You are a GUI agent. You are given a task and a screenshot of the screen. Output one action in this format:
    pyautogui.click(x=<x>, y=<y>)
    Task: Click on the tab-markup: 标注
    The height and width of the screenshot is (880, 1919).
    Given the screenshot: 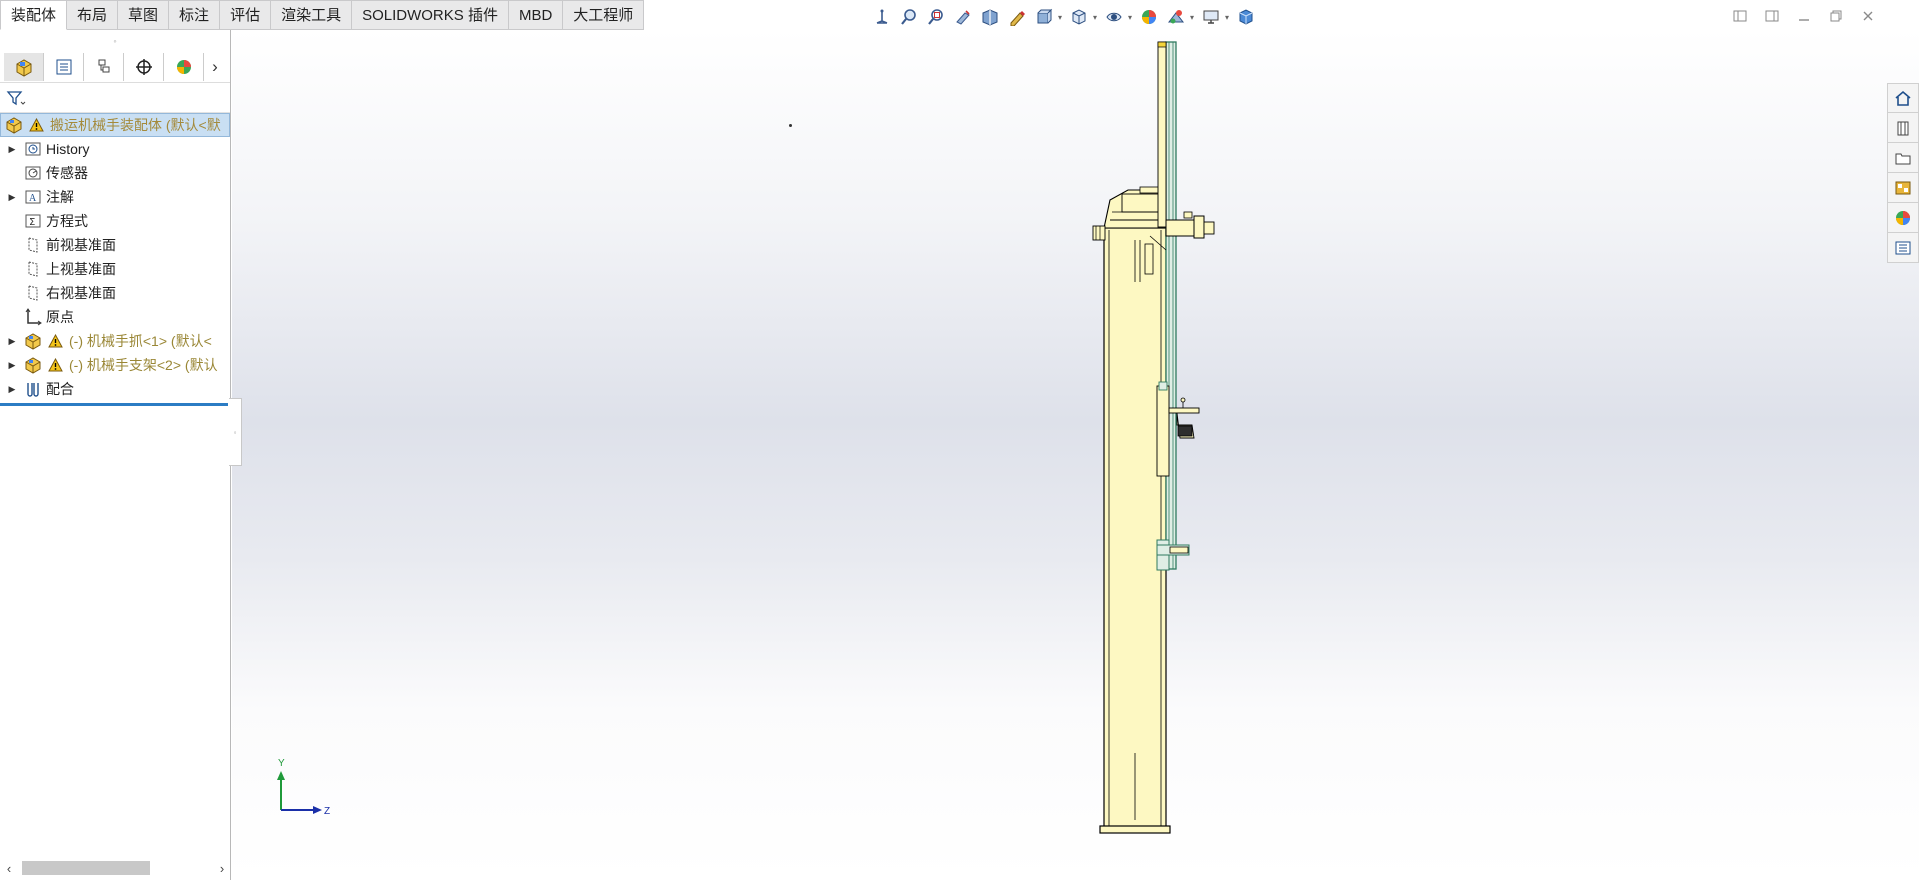 What is the action you would take?
    pyautogui.click(x=195, y=15)
    